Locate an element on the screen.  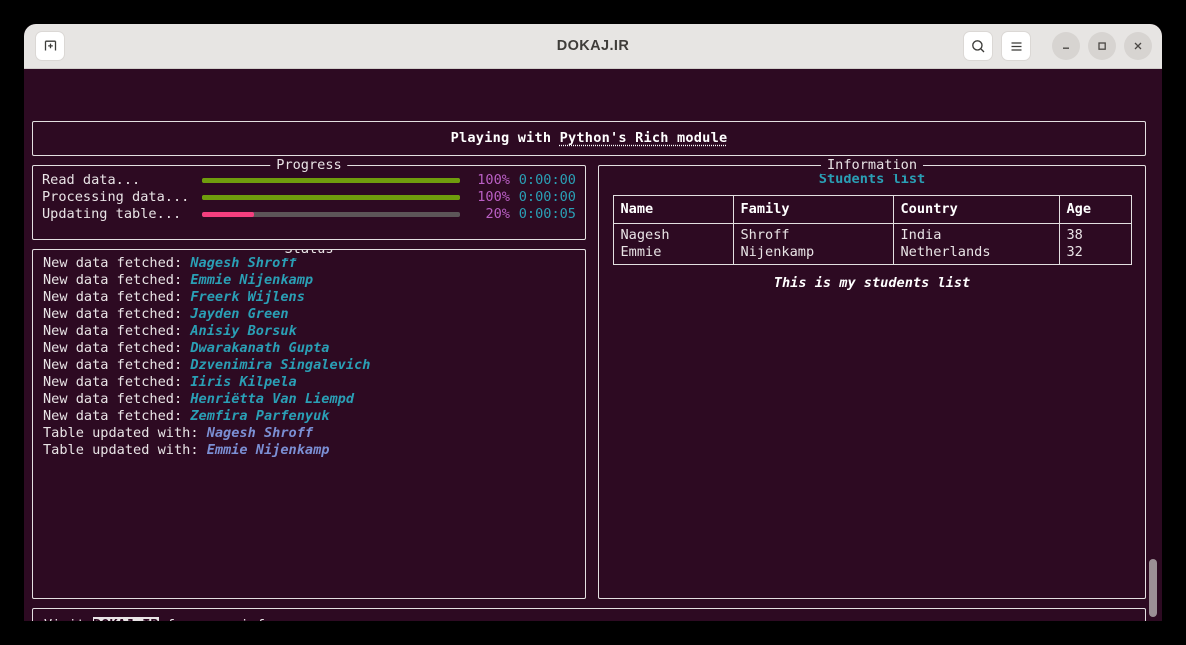
status-line: New data fetched: Dzvenimira Singalevich is located at coordinates (309, 365).